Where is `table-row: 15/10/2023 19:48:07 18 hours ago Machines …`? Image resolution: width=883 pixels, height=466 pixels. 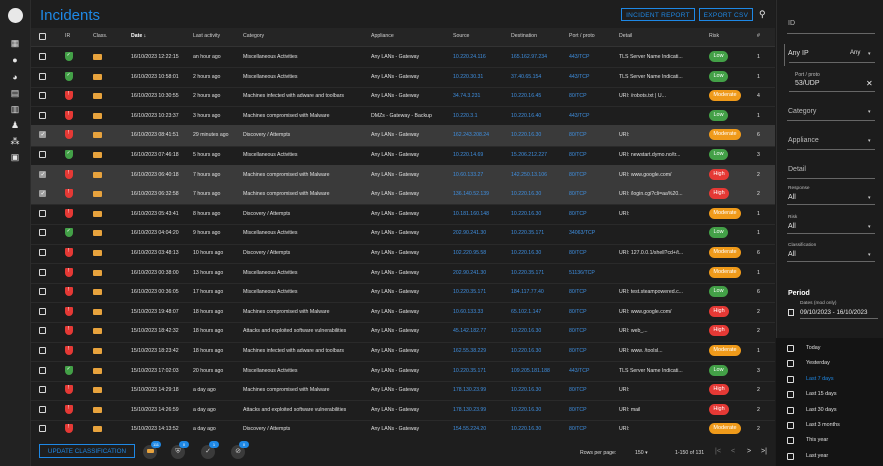
table-row: 15/10/2023 19:48:07 18 hours ago Machines … is located at coordinates (403, 313).